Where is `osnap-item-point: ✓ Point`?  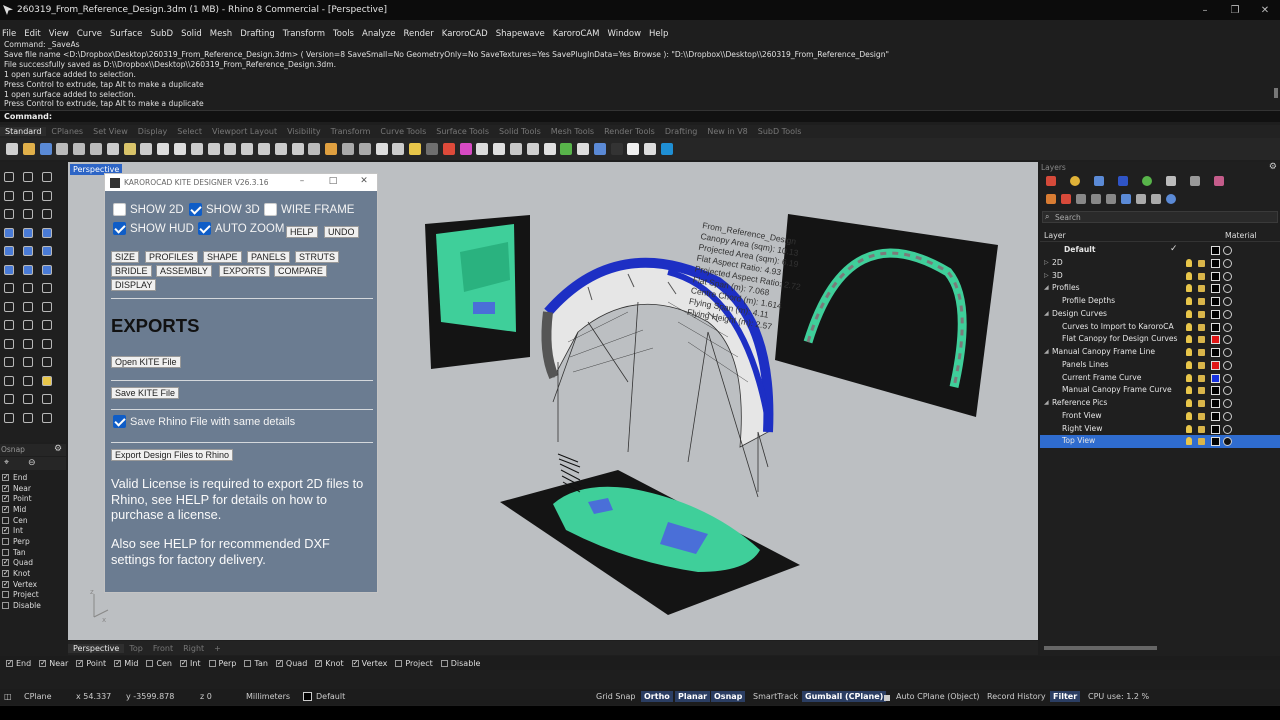 osnap-item-point: ✓ Point is located at coordinates (33, 498).